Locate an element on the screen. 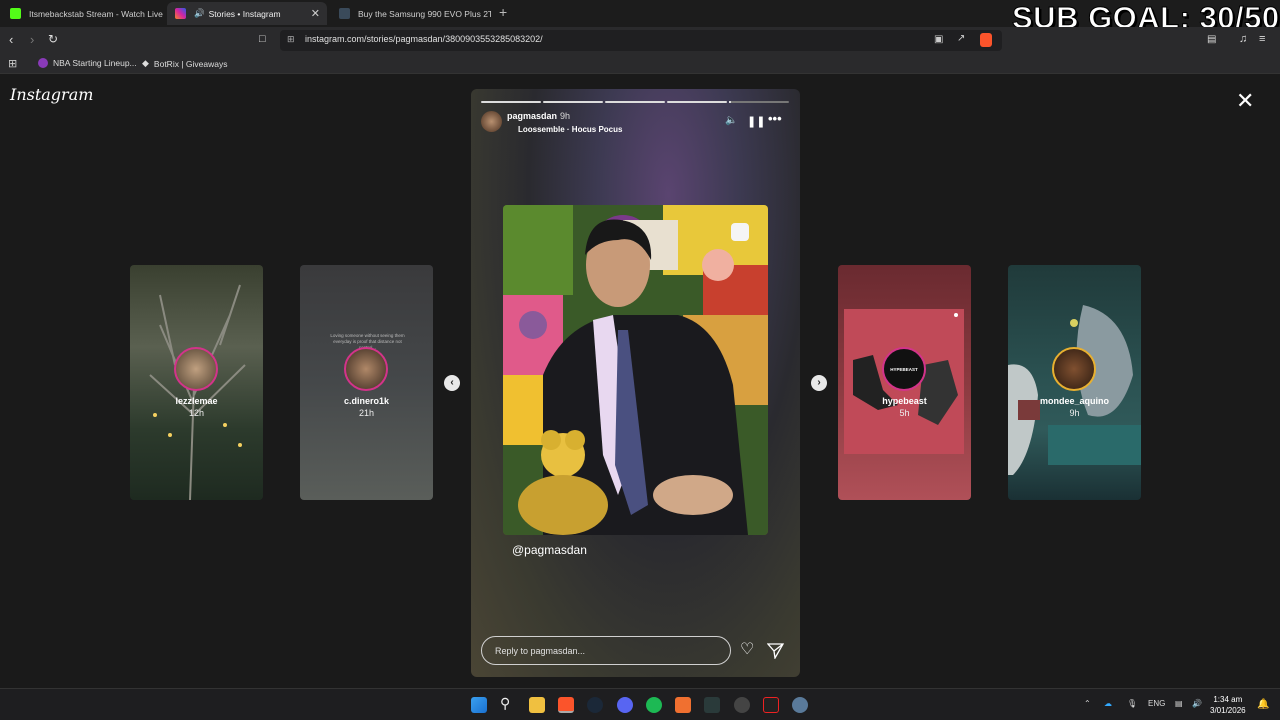 This screenshot has width=1280, height=720. send-icon is located at coordinates (776, 651).